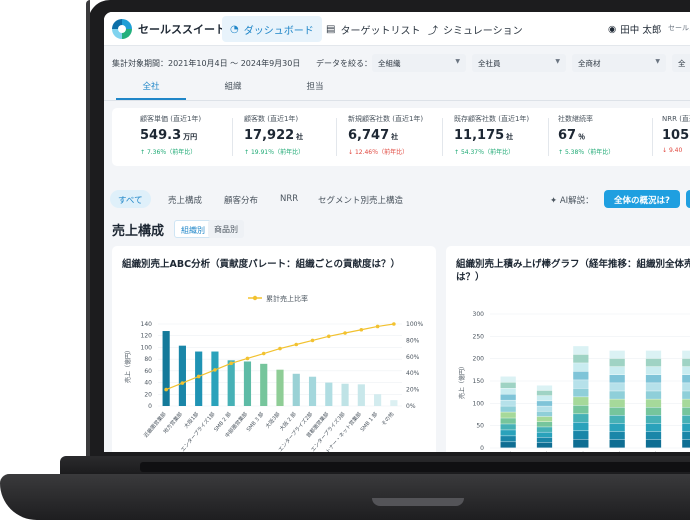 The image size is (690, 530). I want to click on tab-all: すべて, so click(130, 199).